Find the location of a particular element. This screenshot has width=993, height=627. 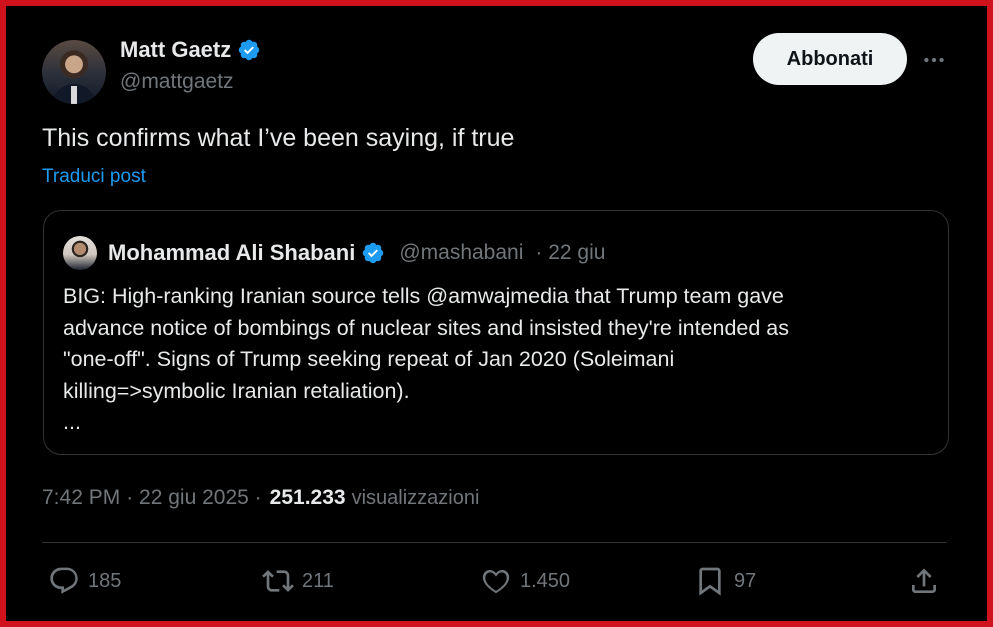

bookmark-icon is located at coordinates (710, 581).